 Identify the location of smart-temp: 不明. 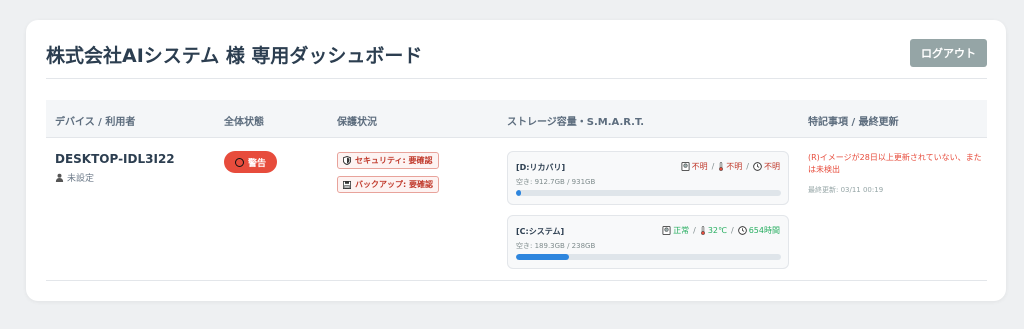
(734, 166).